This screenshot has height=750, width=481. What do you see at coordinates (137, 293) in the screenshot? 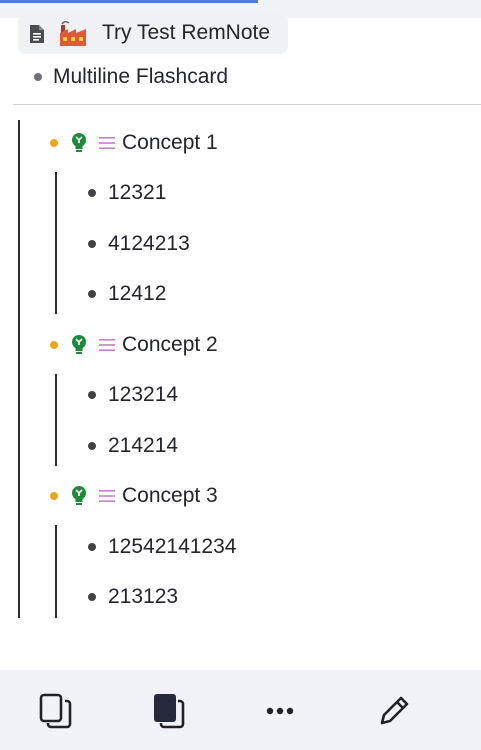
I see `child-label: 12412` at bounding box center [137, 293].